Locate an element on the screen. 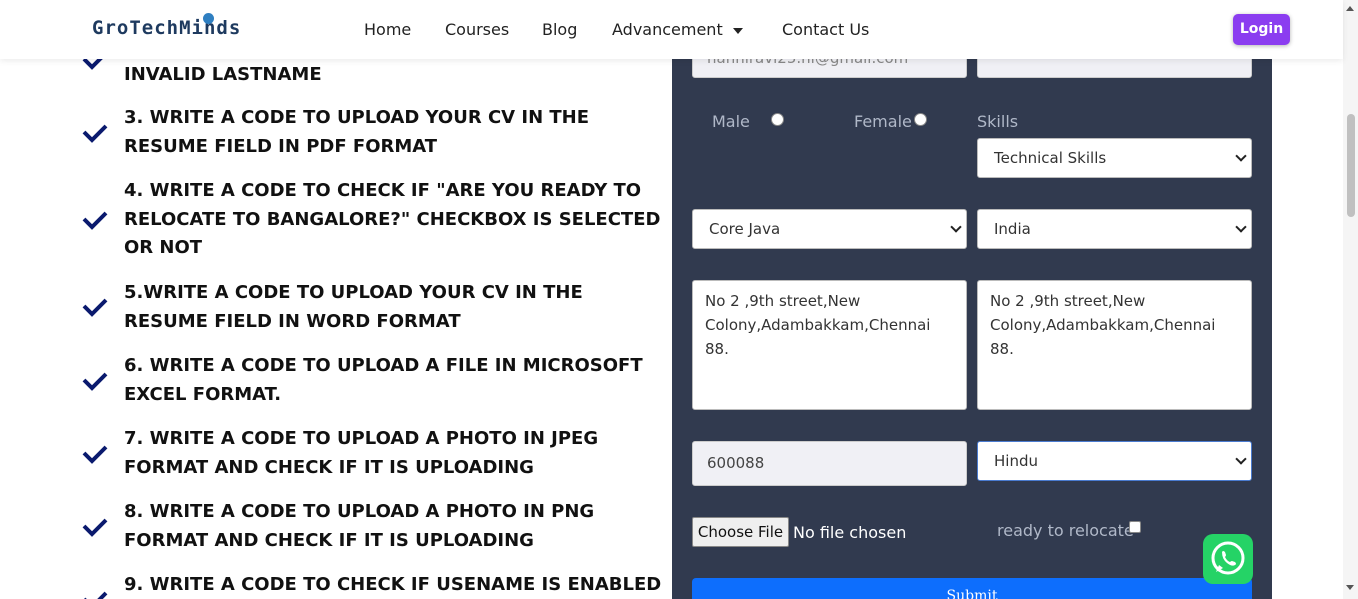 The image size is (1358, 599). caret-down-icon is located at coordinates (737, 30).